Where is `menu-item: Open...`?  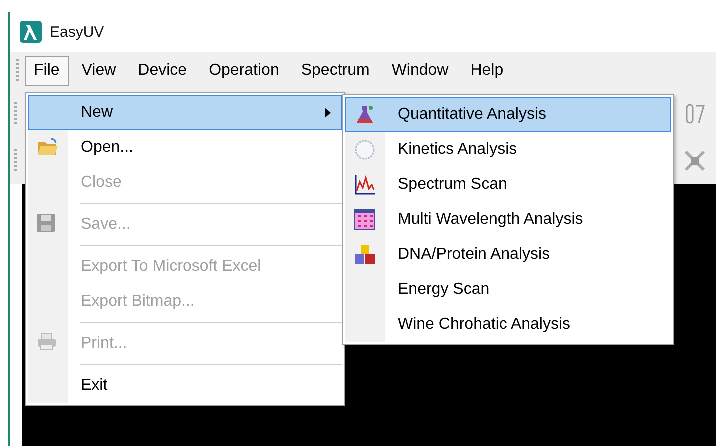 menu-item: Open... is located at coordinates (185, 147).